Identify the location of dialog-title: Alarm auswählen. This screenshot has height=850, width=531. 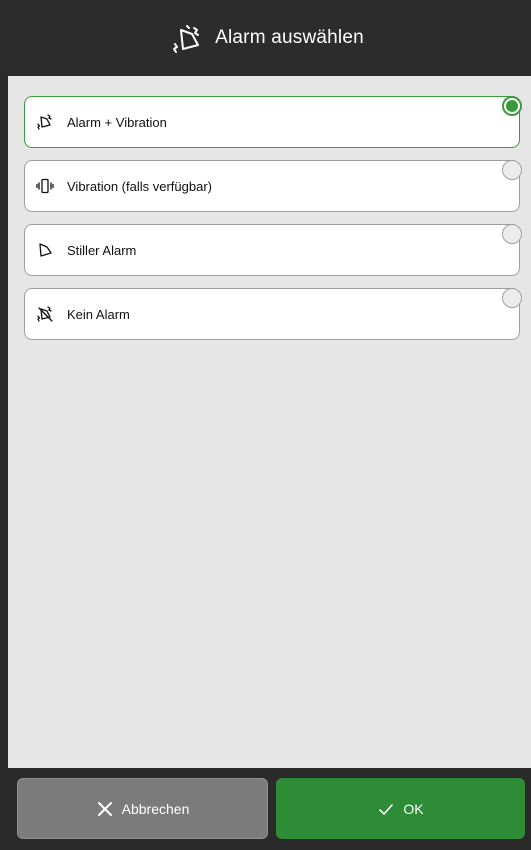
(289, 37).